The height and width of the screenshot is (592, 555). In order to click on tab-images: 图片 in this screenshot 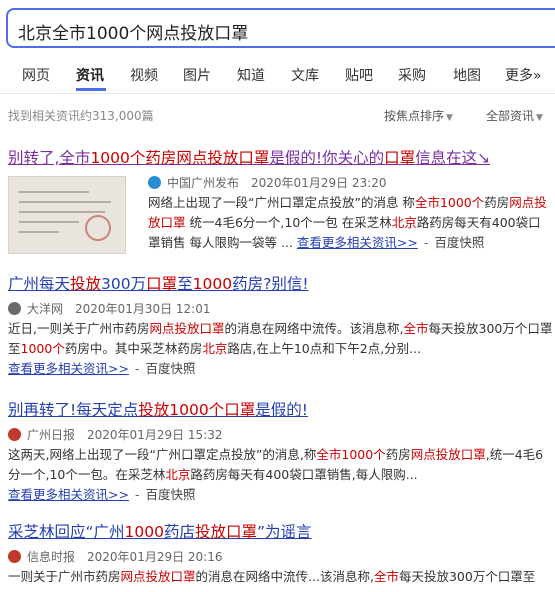, I will do `click(197, 75)`.